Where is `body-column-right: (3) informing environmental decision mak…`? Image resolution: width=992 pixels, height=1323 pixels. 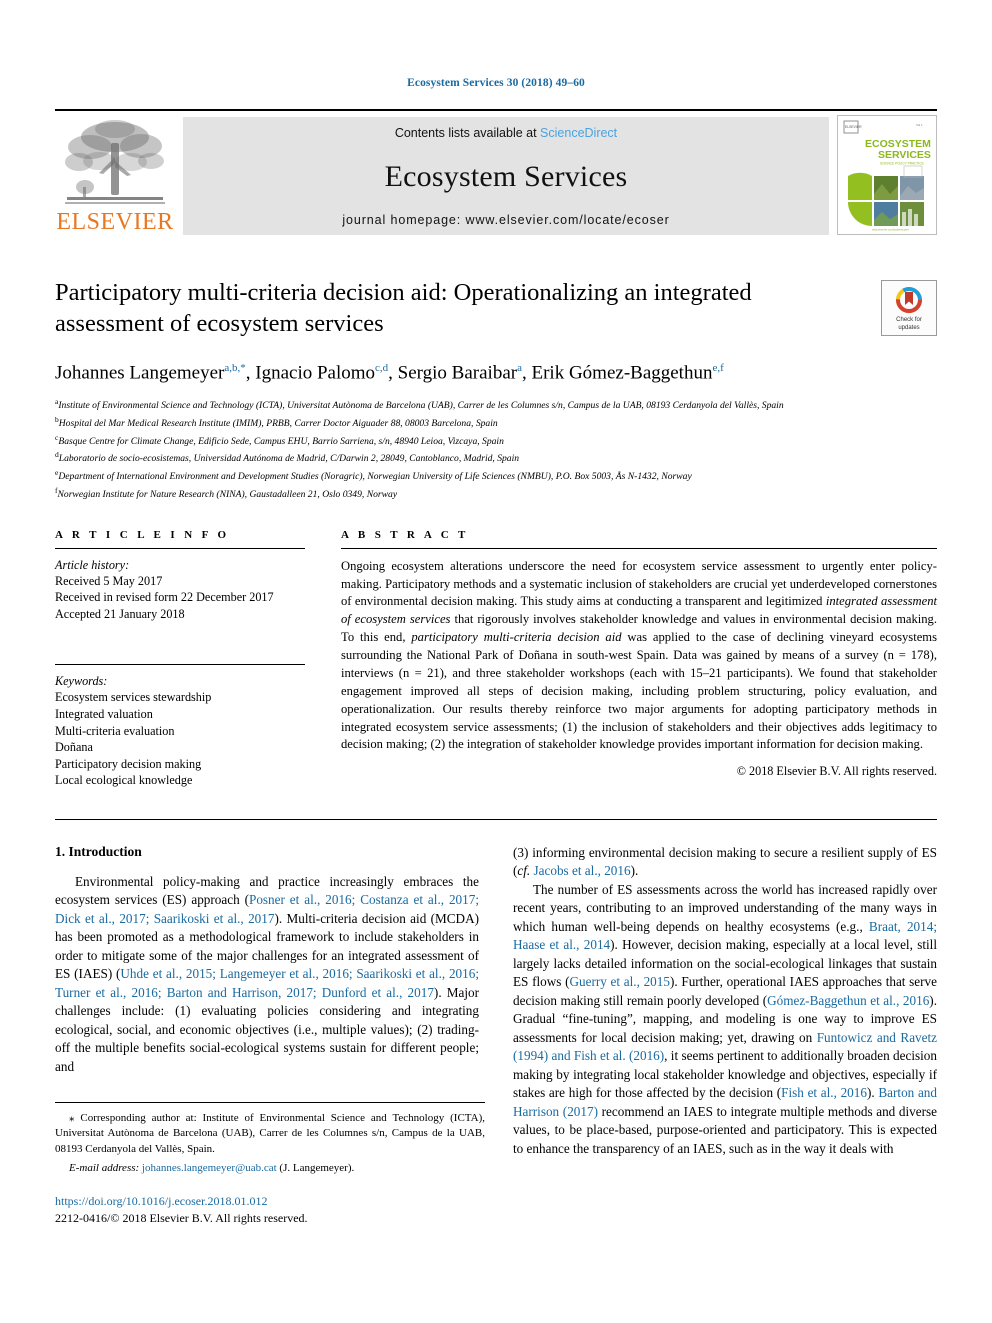
body-column-right: (3) informing environmental decision mak… is located at coordinates (725, 1035).